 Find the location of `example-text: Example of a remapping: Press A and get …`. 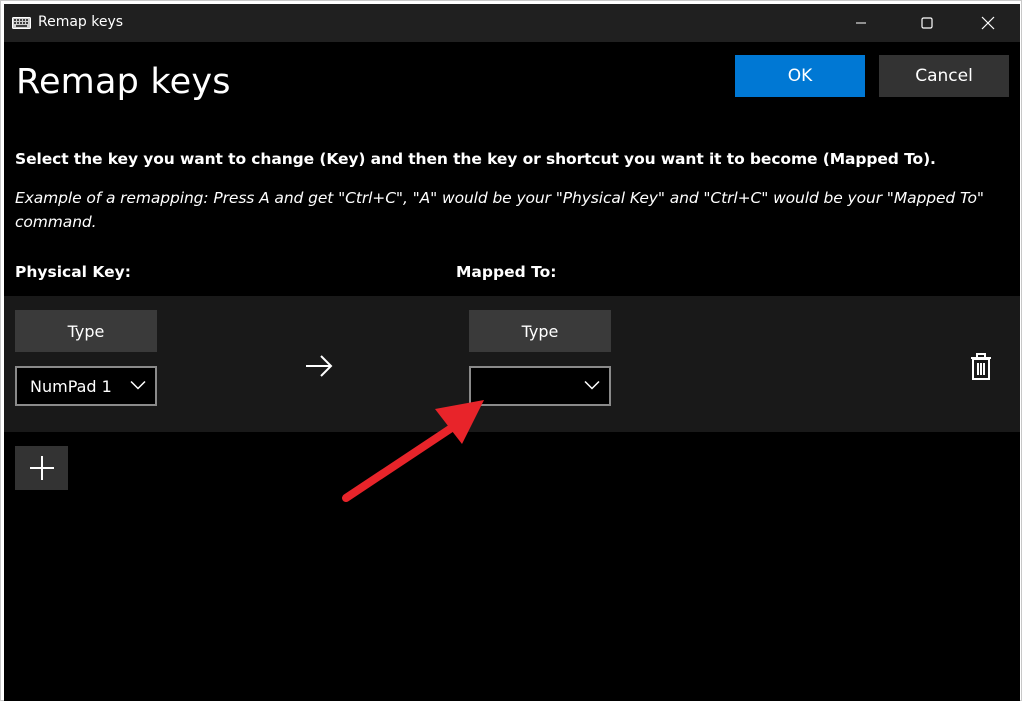

example-text: Example of a remapping: Press A and get … is located at coordinates (499, 210).